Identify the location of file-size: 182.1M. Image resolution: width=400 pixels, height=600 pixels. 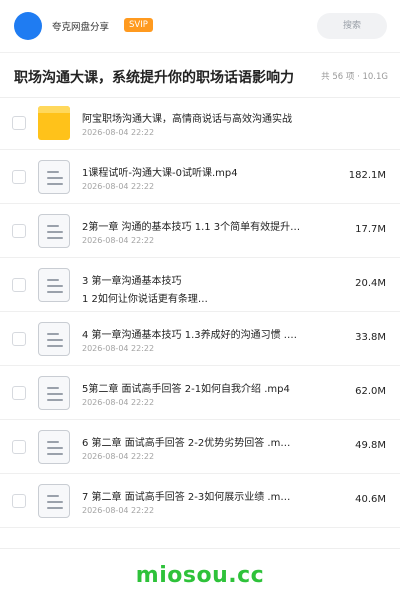
(367, 175).